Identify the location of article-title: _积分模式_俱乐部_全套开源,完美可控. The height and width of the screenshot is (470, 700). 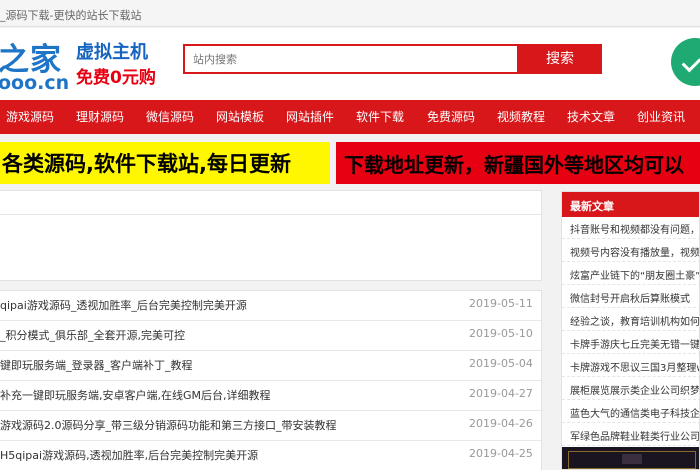
(220, 335).